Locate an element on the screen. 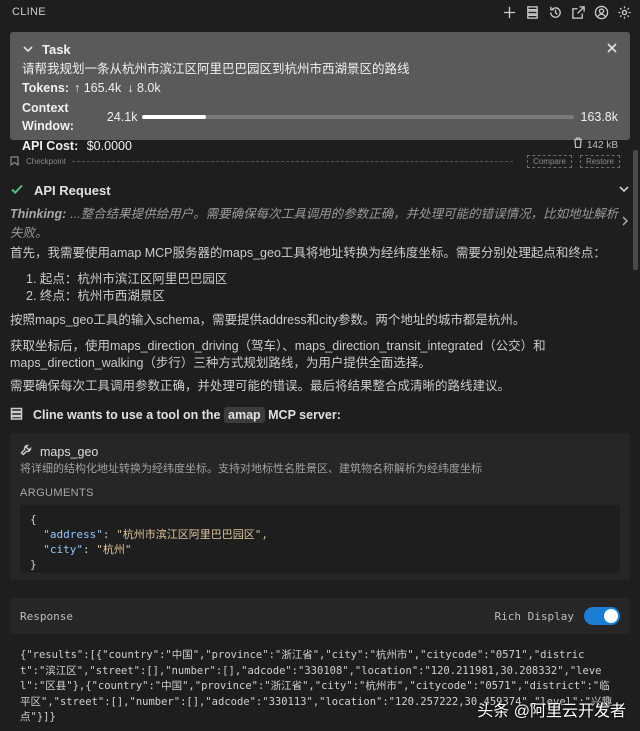 This screenshot has height=731, width=640. api-cost-value: $0.0000 is located at coordinates (109, 146).